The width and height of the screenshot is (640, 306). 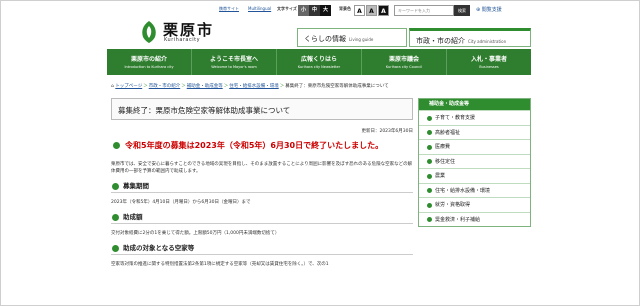 What do you see at coordinates (474, 204) in the screenshot?
I see `side-menu-item: 就労・資格取得` at bounding box center [474, 204].